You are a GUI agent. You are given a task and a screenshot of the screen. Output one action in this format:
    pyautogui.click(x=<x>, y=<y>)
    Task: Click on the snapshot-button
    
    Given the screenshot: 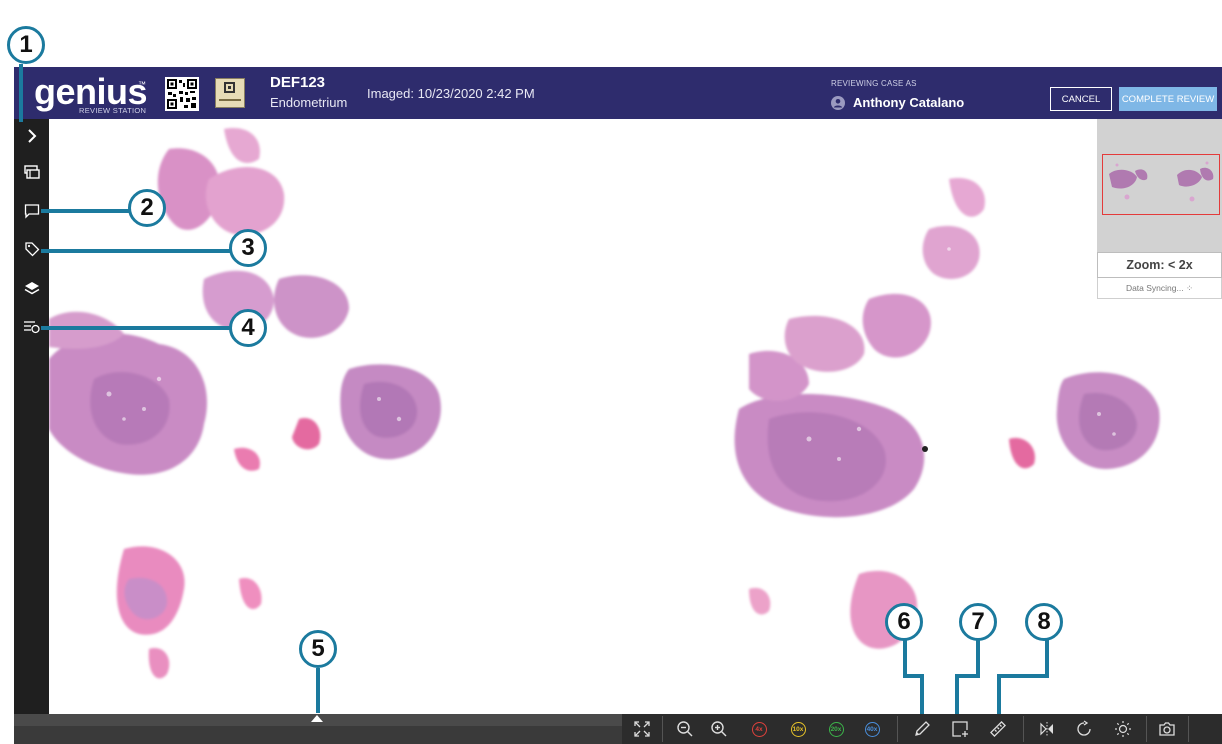 What is the action you would take?
    pyautogui.click(x=1167, y=729)
    